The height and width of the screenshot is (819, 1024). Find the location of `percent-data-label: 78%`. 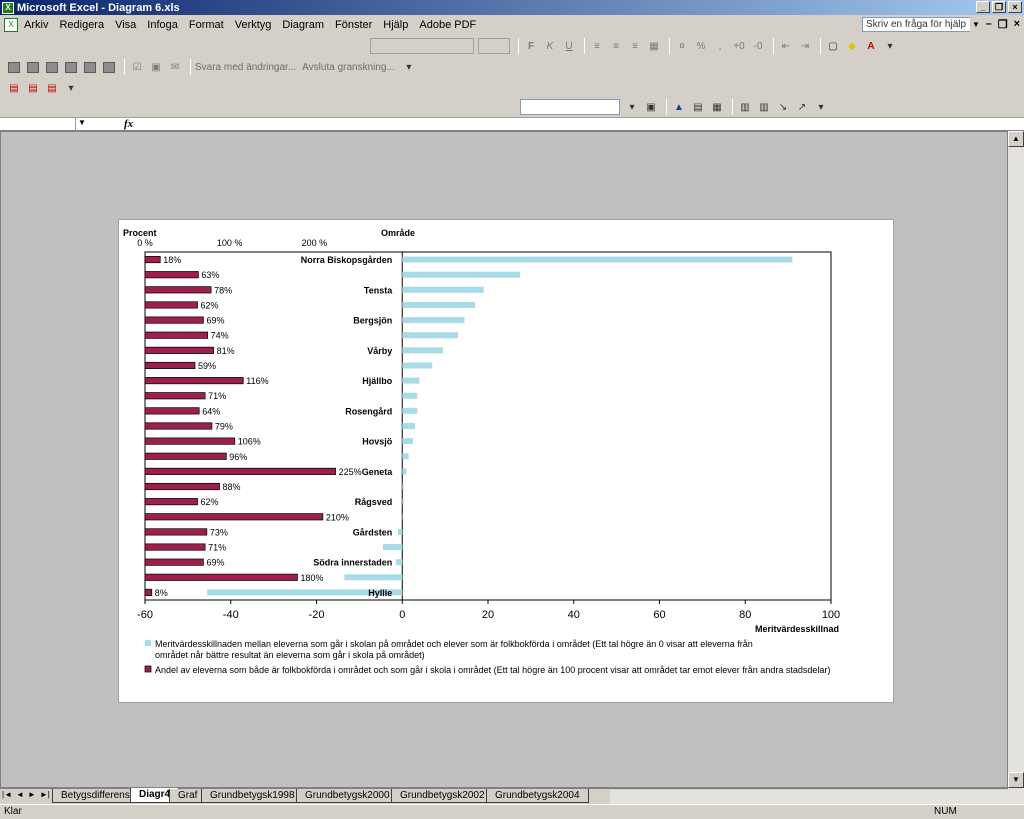

percent-data-label: 78% is located at coordinates (223, 290).